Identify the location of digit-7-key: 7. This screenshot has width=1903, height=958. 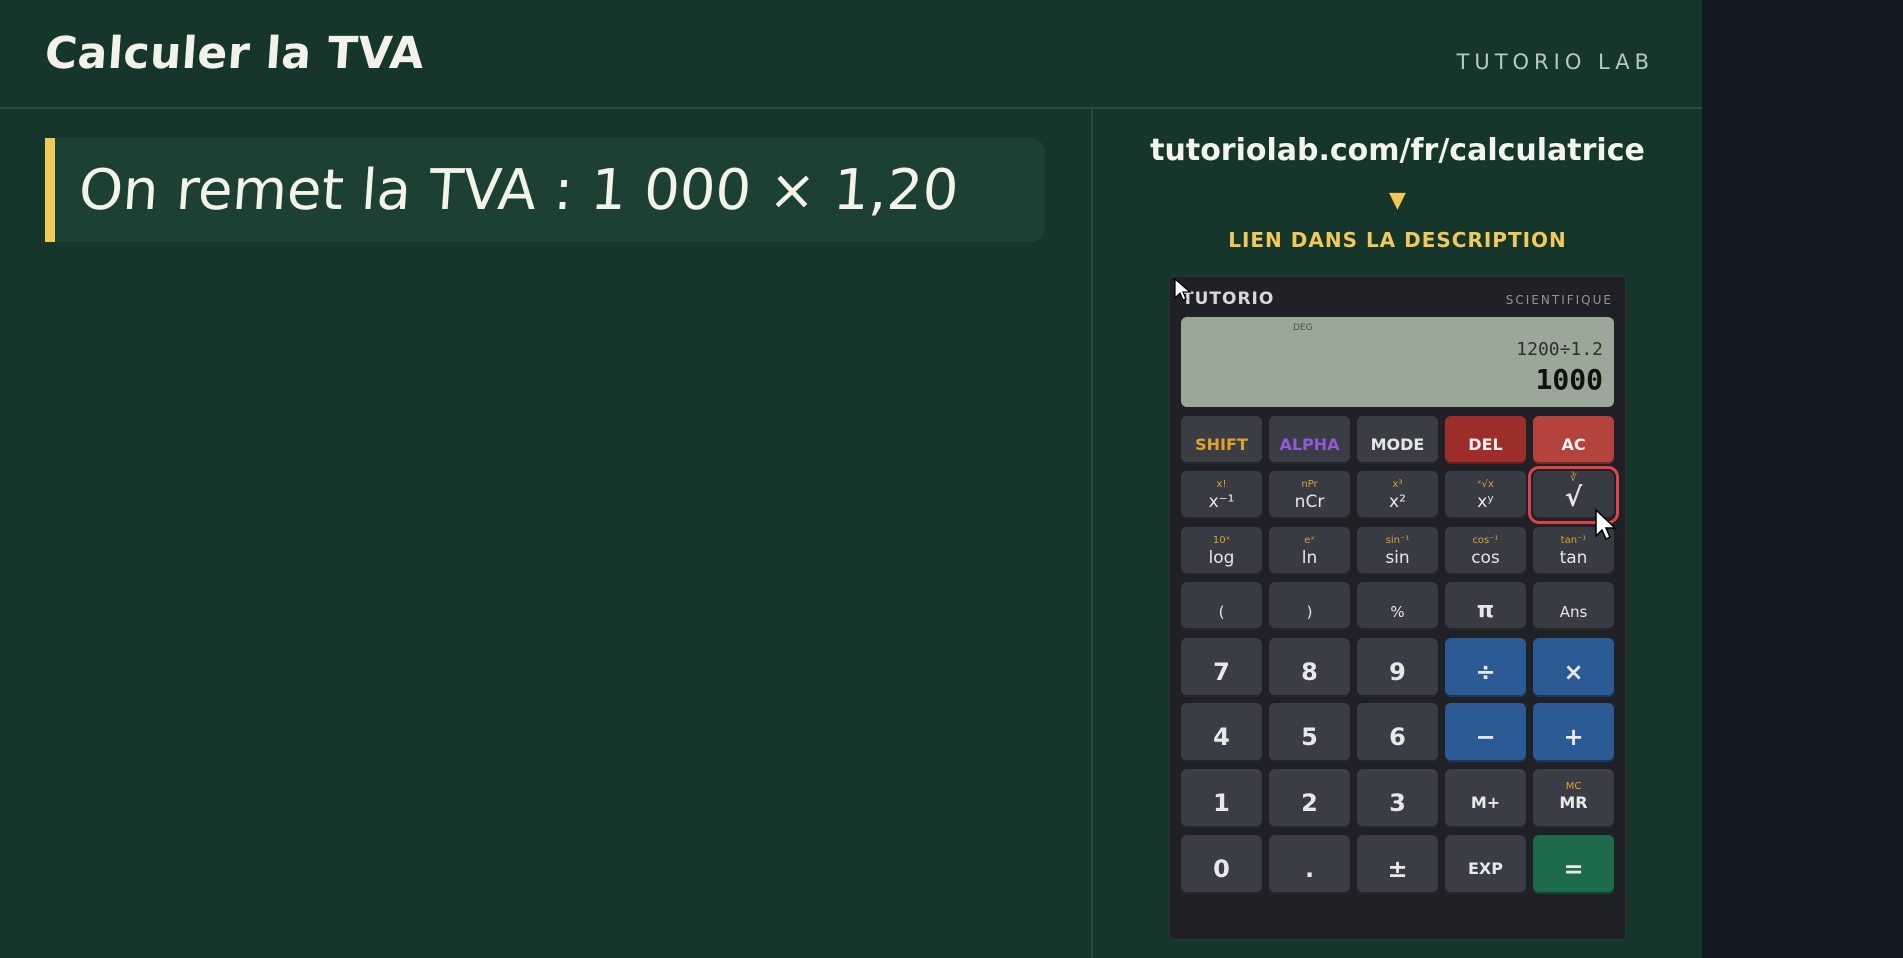
(1221, 667).